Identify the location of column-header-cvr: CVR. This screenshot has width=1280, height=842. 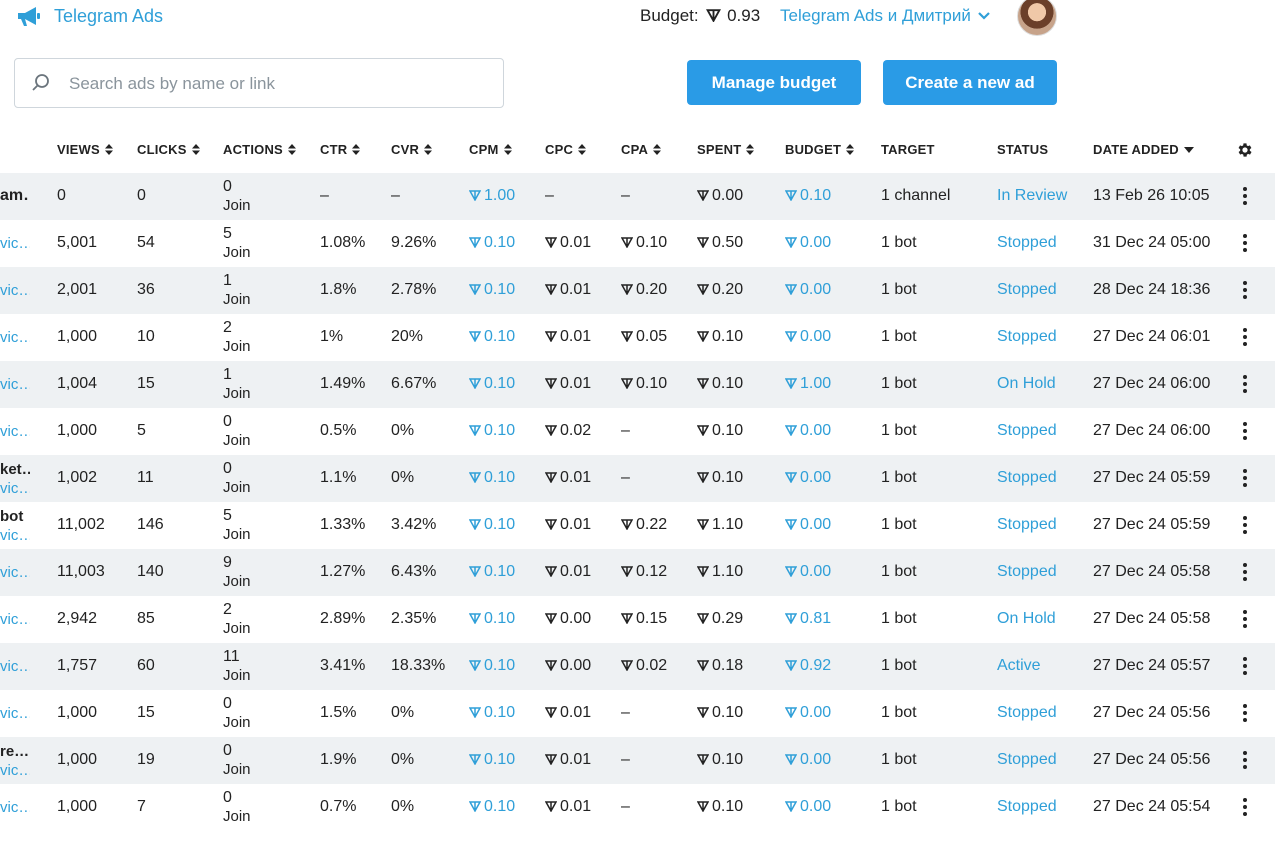
(412, 149).